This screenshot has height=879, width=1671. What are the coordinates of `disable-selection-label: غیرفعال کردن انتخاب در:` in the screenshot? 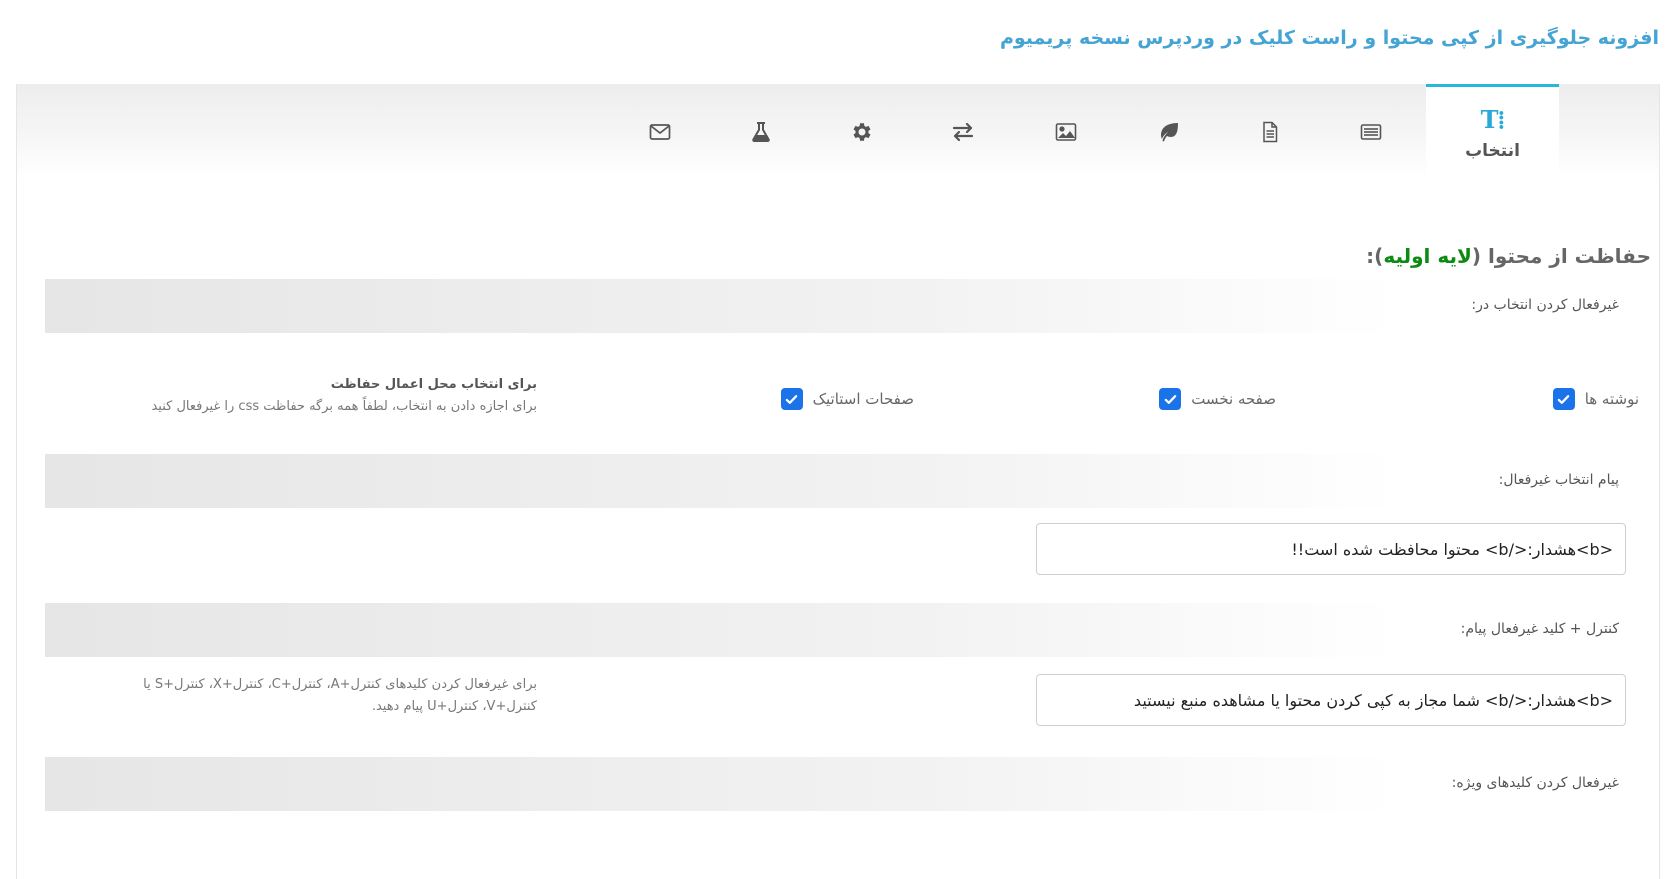 It's located at (1545, 305).